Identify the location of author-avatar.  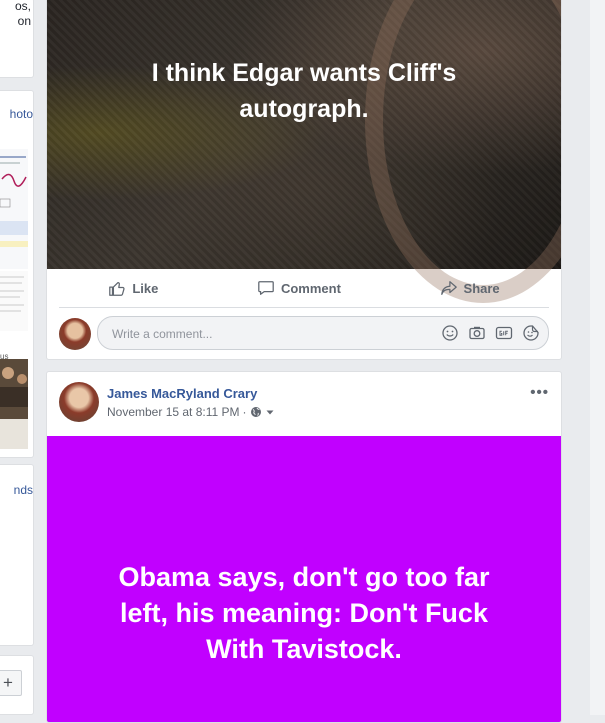
(79, 402).